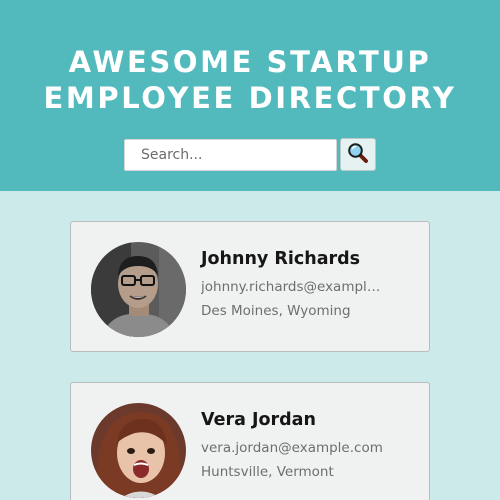 The image size is (500, 500). What do you see at coordinates (250, 62) in the screenshot?
I see `page-title-line-1: AWESOME STARTUP` at bounding box center [250, 62].